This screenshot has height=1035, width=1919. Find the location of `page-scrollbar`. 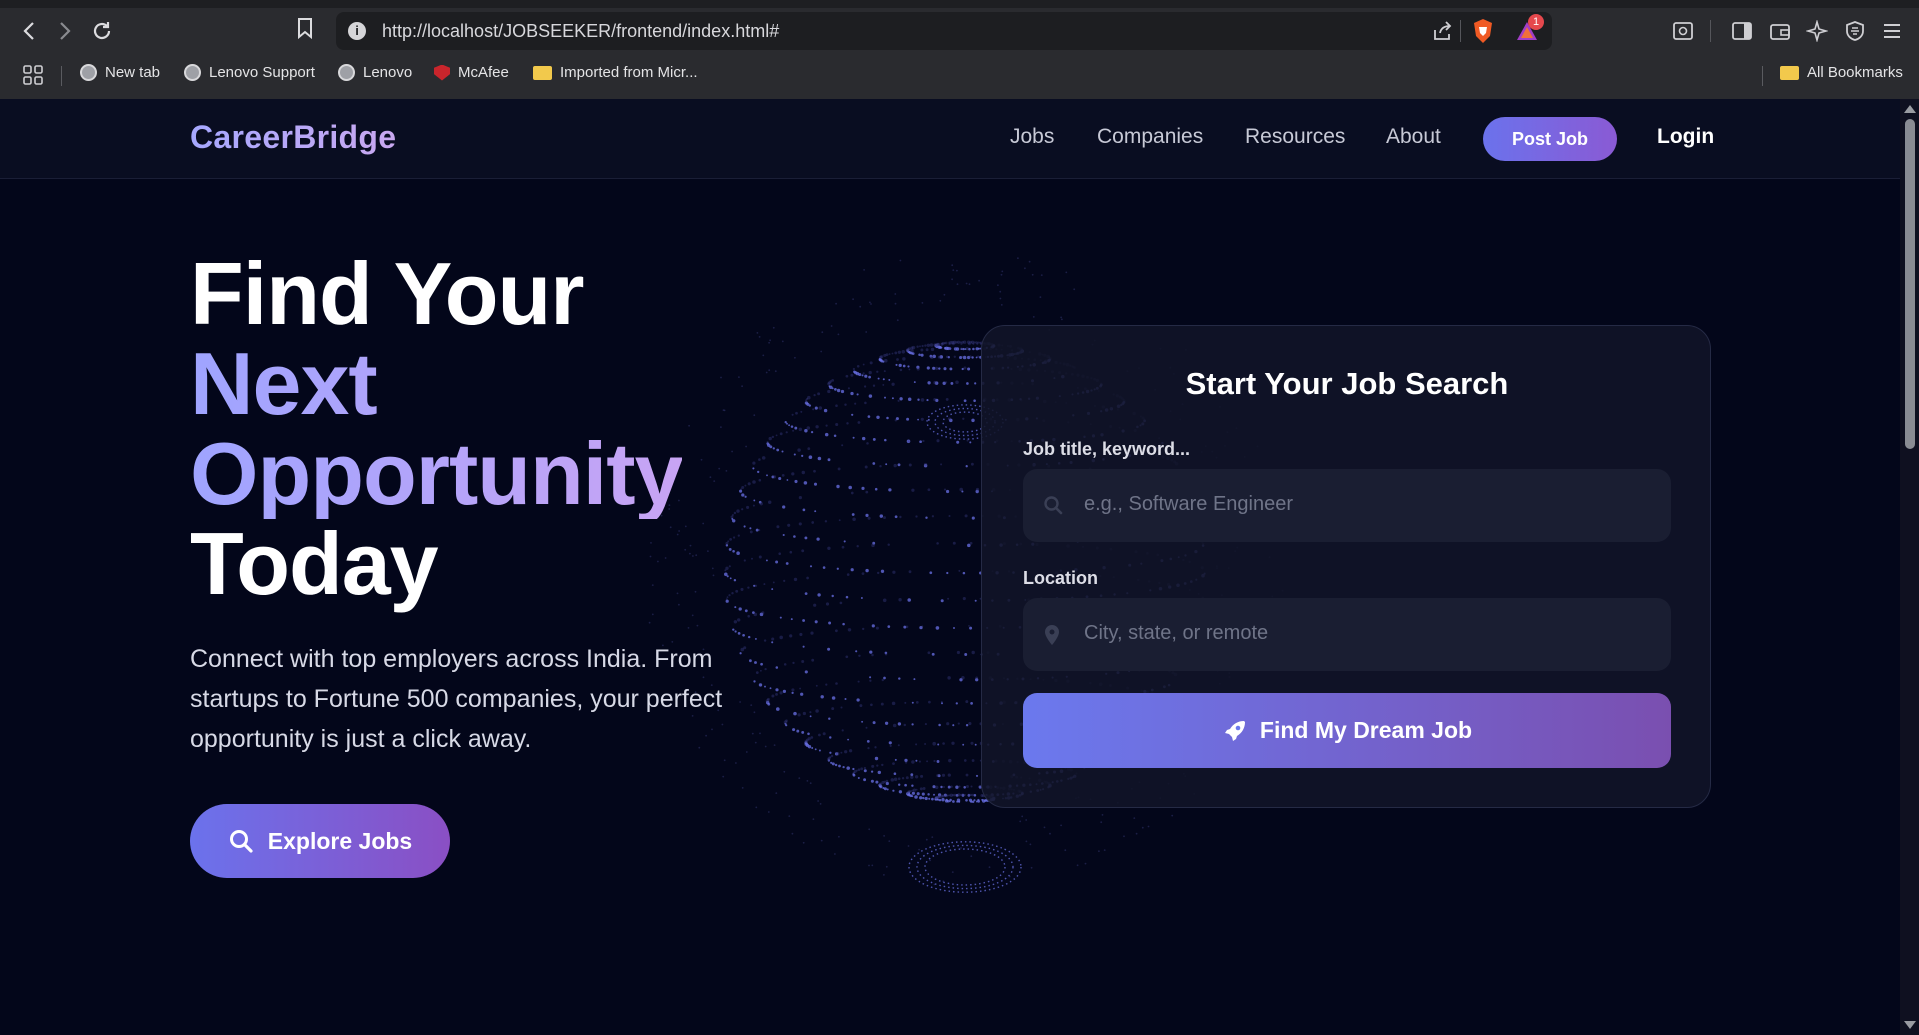

page-scrollbar is located at coordinates (1909, 567).